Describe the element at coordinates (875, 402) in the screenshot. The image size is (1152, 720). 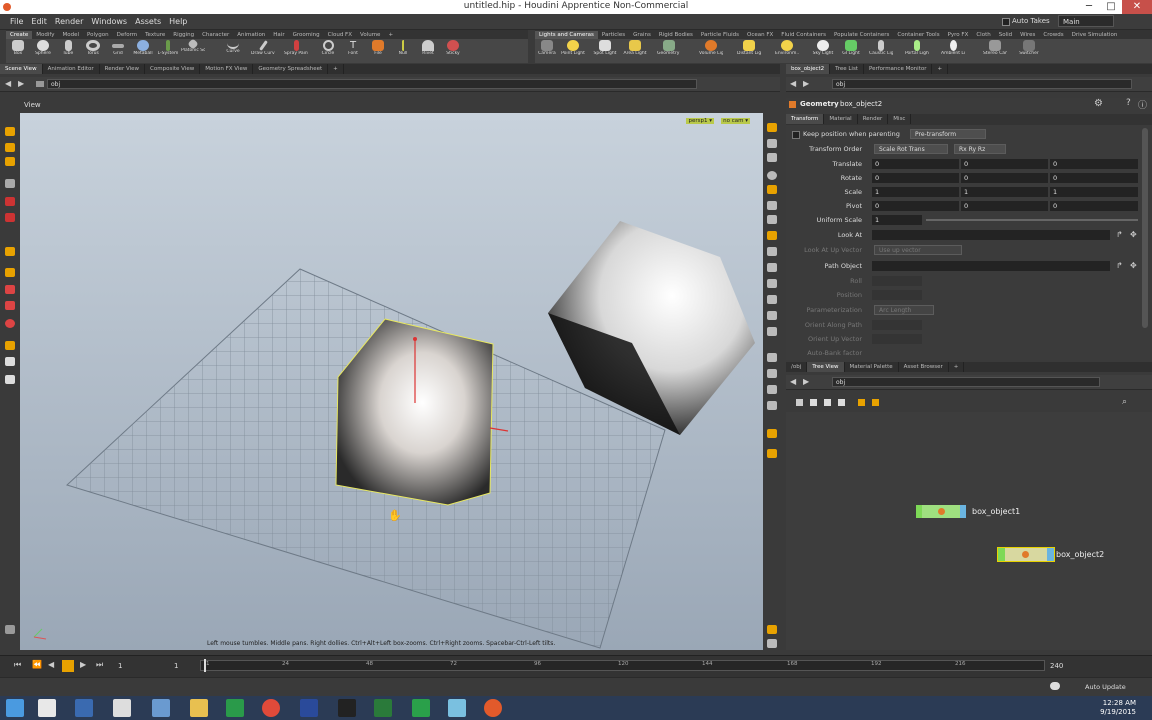
I see `net-tool-6-icon` at that location.